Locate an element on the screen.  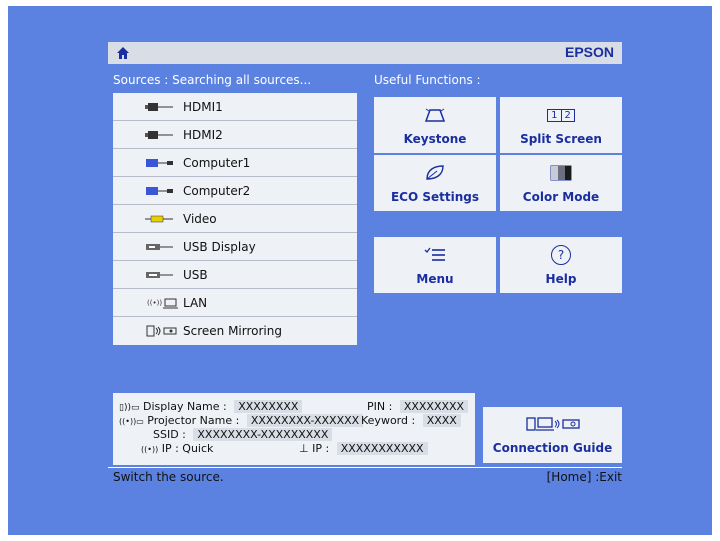
mirroring-icon is located at coordinates (162, 331).